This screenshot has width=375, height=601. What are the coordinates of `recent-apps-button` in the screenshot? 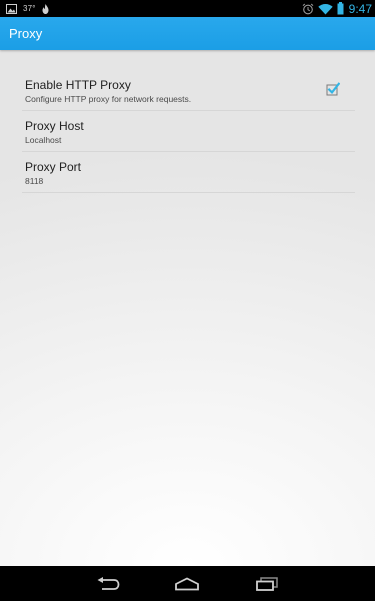 It's located at (267, 584).